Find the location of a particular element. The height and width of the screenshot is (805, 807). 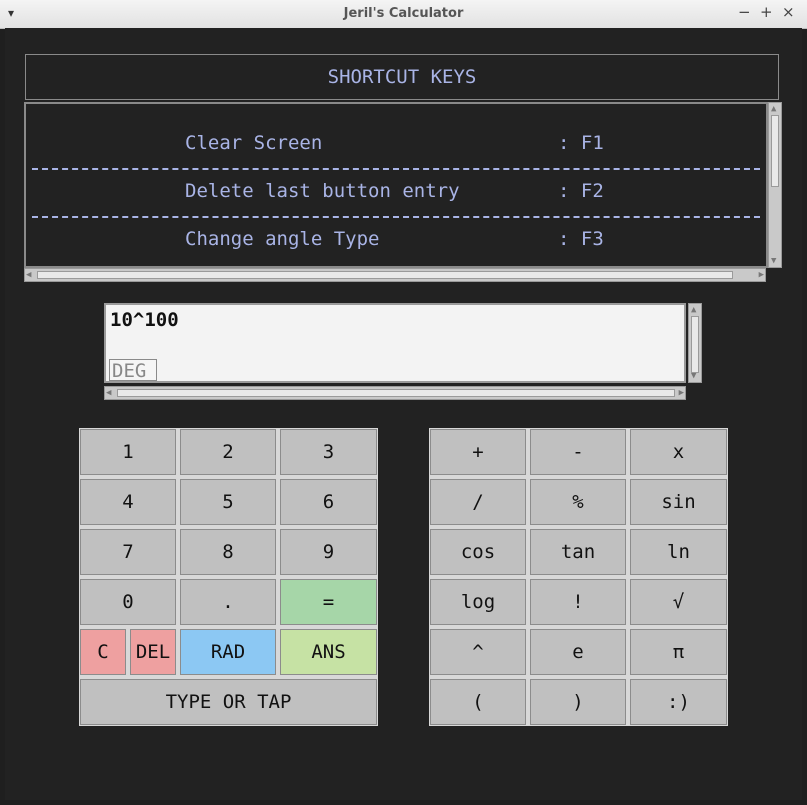

plus-button: + is located at coordinates (478, 452).